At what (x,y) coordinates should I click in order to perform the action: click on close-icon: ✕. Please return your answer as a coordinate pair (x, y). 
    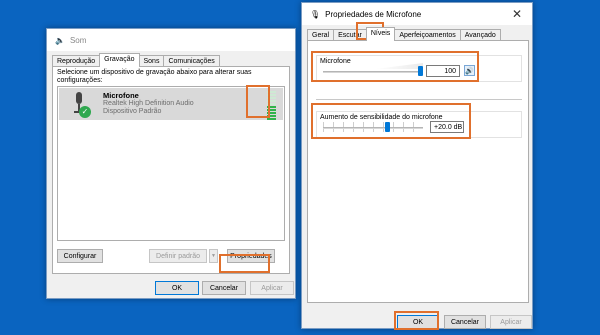
    Looking at the image, I should click on (517, 14).